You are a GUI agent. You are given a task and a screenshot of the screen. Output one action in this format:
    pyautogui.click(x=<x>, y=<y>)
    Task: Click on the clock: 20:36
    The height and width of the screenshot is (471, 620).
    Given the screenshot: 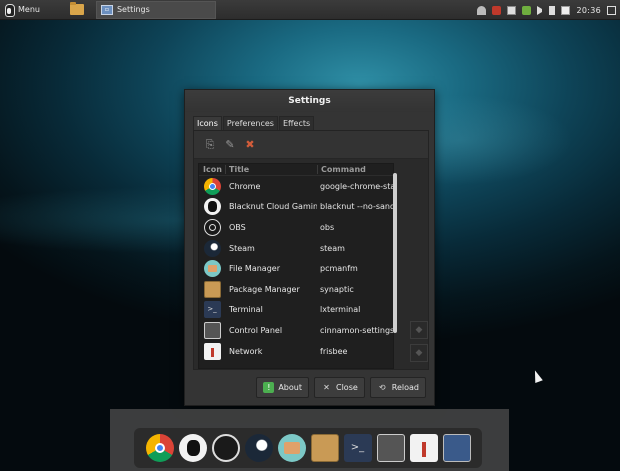 What is the action you would take?
    pyautogui.click(x=588, y=10)
    